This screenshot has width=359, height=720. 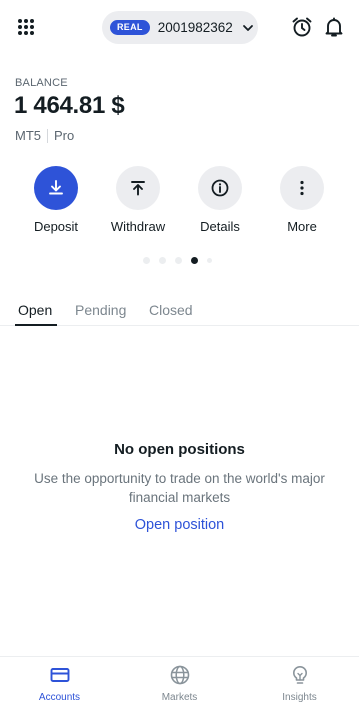 I want to click on quick-actions: Deposit Withdraw Details More, so click(x=179, y=201).